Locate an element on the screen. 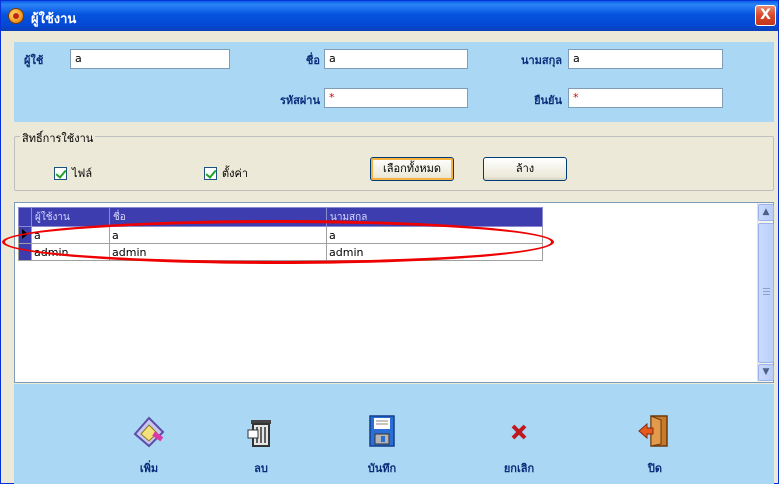  delete-button: ลบ is located at coordinates (261, 434).